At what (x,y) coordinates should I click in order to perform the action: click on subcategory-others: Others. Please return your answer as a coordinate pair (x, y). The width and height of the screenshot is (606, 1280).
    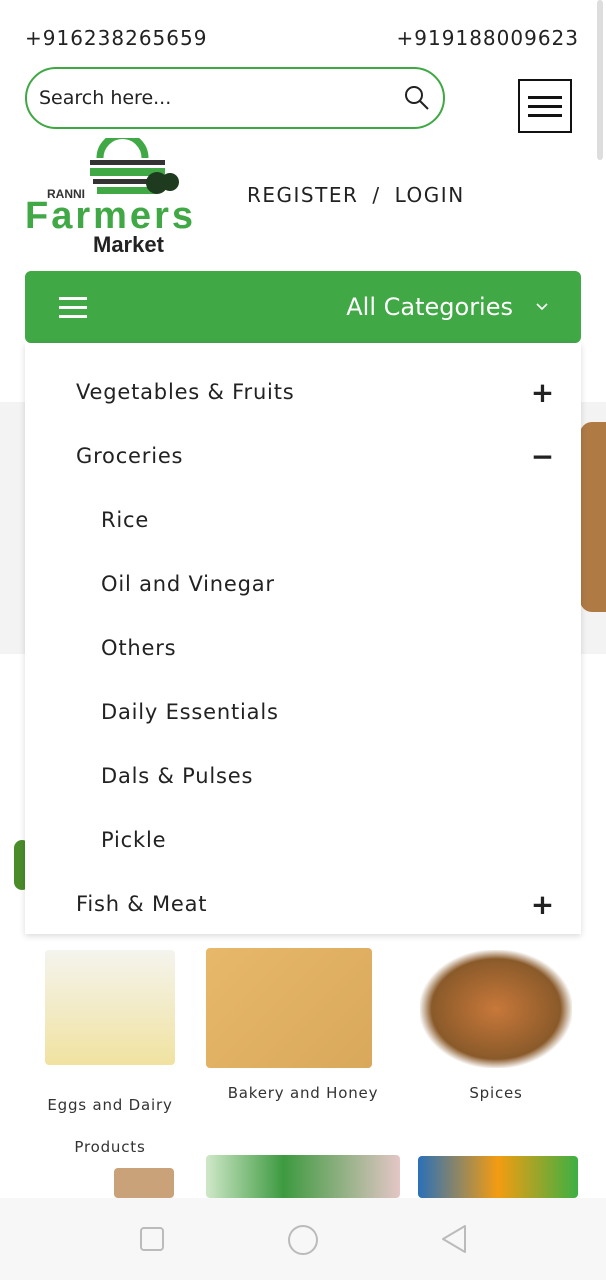
    Looking at the image, I should click on (303, 648).